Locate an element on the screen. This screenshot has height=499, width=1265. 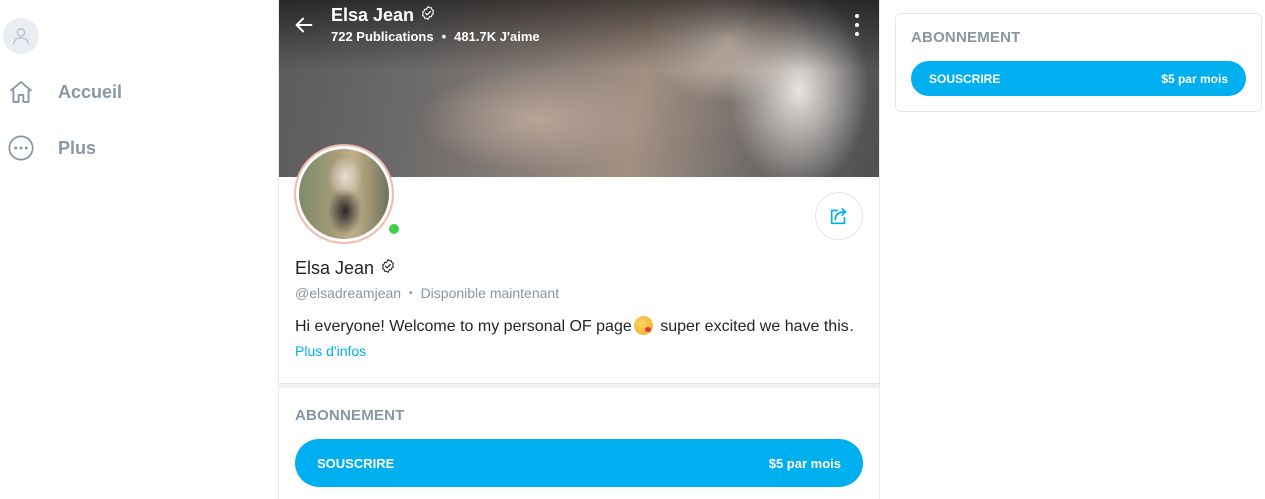
section-divider is located at coordinates (579, 385).